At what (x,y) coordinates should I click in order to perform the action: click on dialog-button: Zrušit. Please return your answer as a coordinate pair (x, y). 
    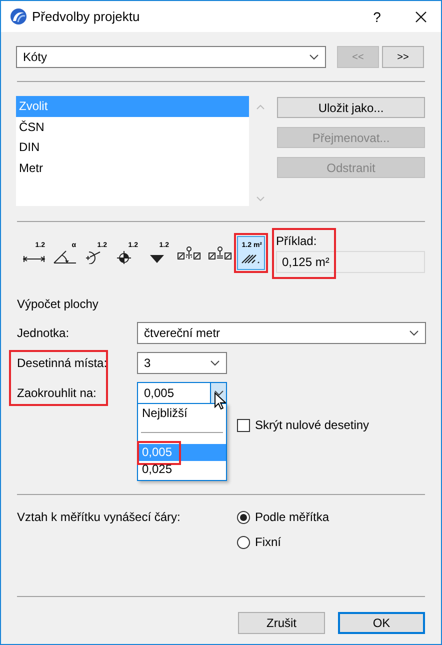
    Looking at the image, I should click on (281, 623).